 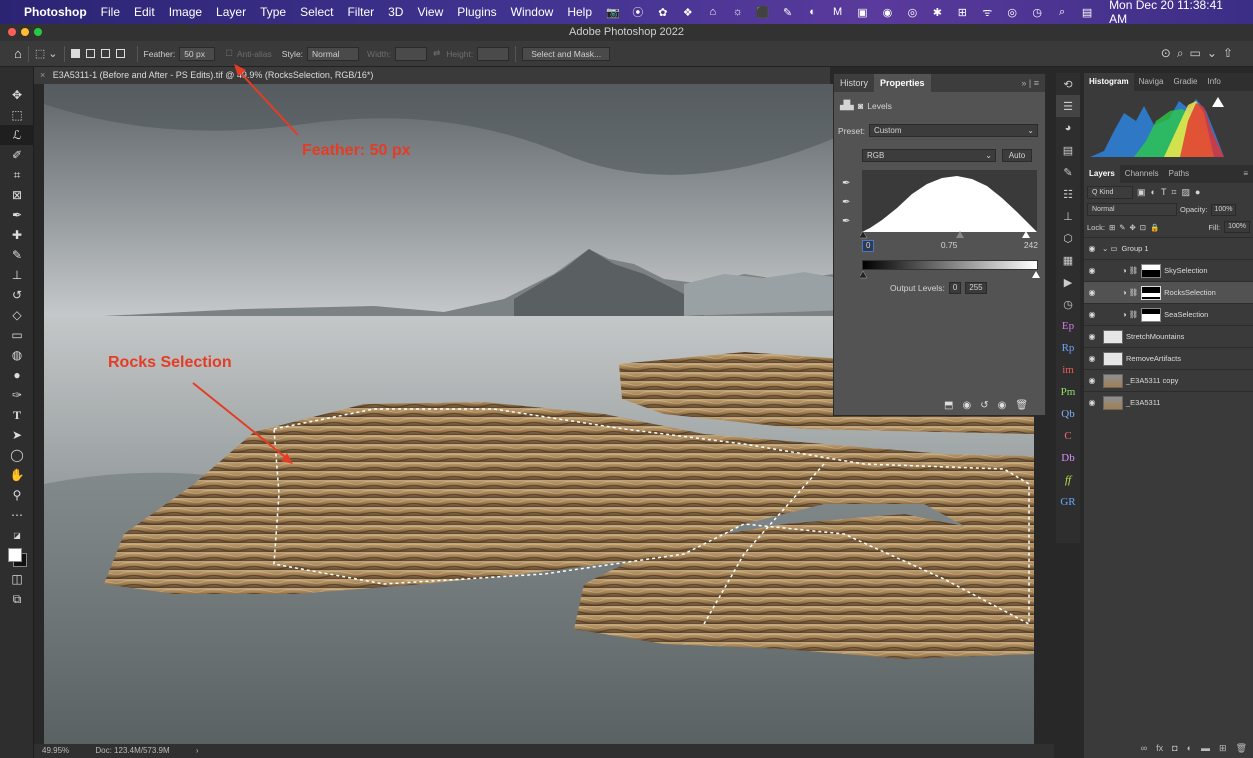 What do you see at coordinates (976, 288) in the screenshot?
I see `output-white-field: 255` at bounding box center [976, 288].